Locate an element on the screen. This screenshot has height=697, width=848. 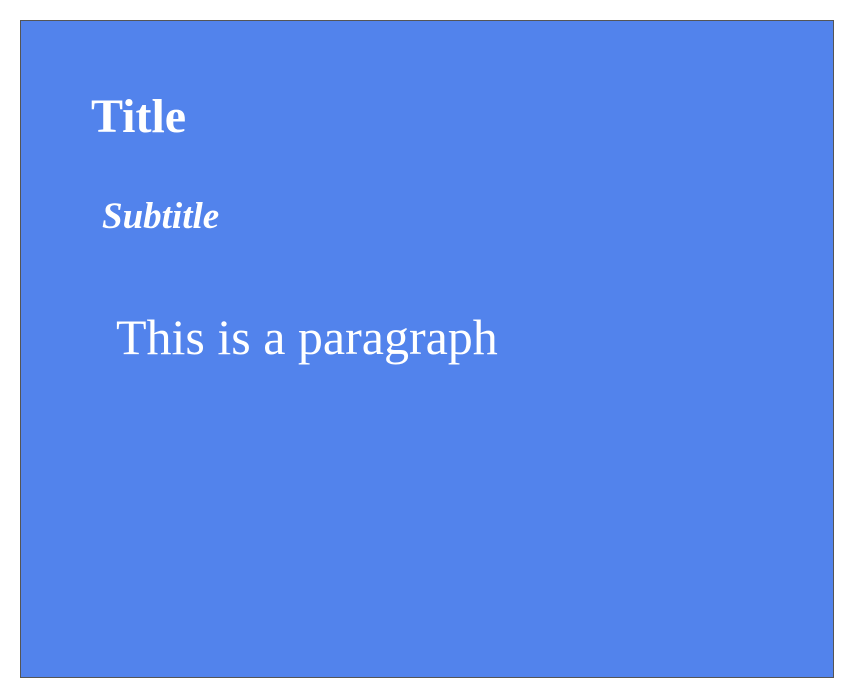
slide-paragraph: This is a paragraph is located at coordinates (307, 337).